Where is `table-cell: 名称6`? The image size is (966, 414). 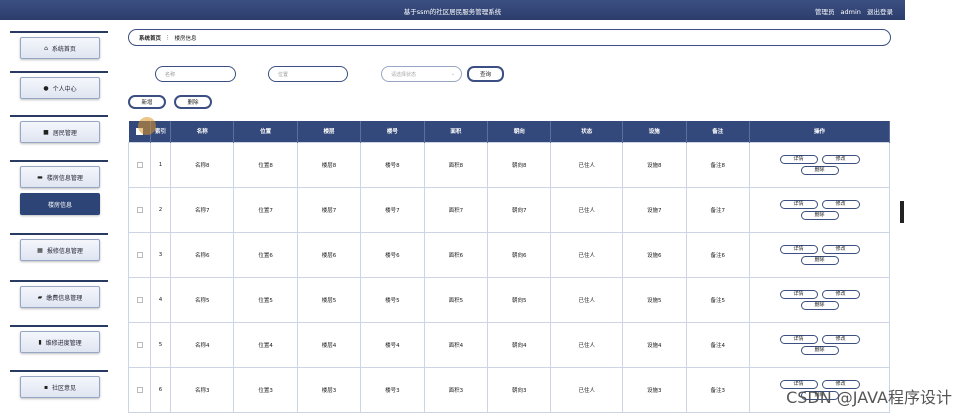 table-cell: 名称6 is located at coordinates (202, 254).